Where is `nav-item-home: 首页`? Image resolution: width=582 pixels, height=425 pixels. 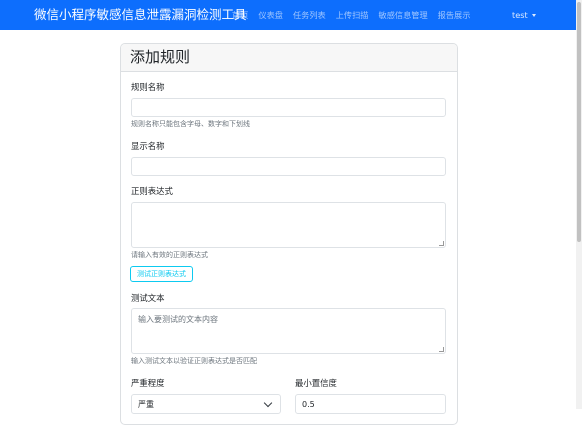
nav-item-home: 首页 is located at coordinates (240, 15).